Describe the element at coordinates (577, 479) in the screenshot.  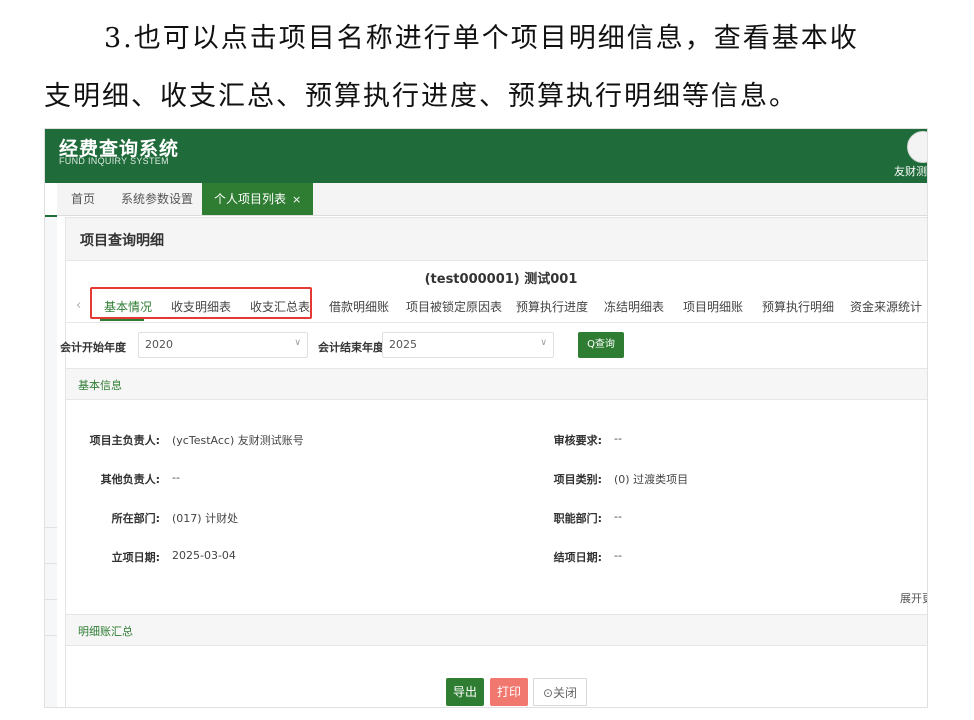
I see `field-label: 项目类别:` at that location.